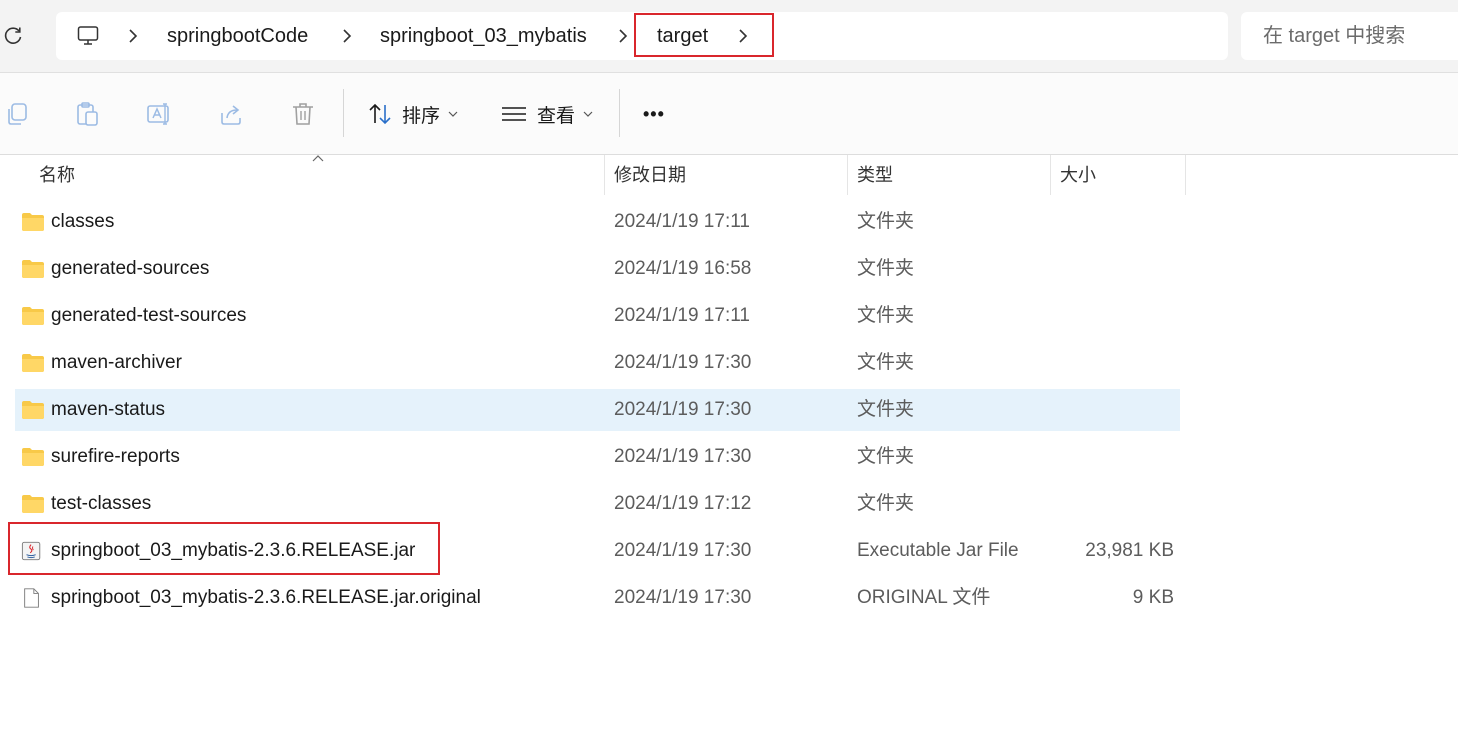 Image resolution: width=1458 pixels, height=738 pixels. I want to click on more-options-button: •••, so click(654, 114).